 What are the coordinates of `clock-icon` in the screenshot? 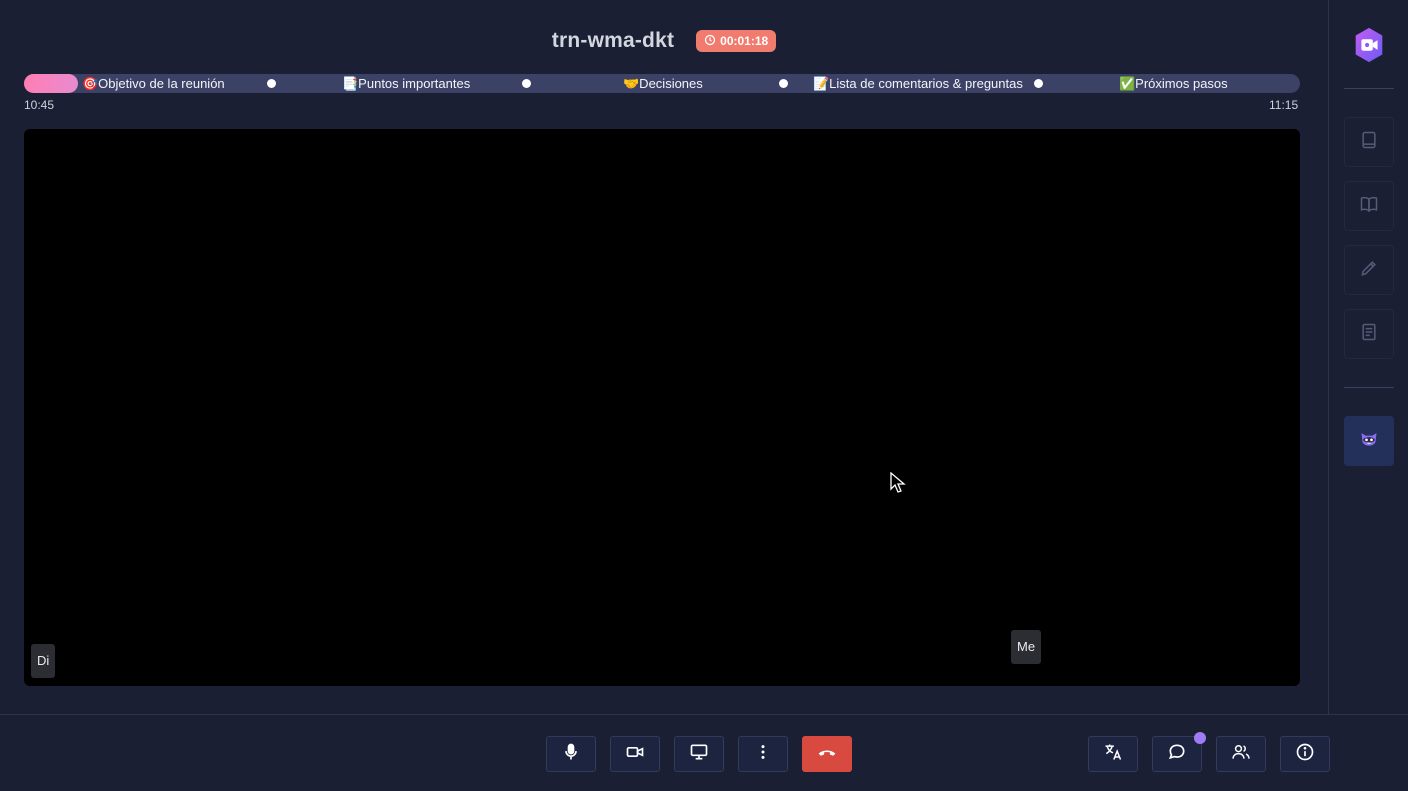 It's located at (710, 41).